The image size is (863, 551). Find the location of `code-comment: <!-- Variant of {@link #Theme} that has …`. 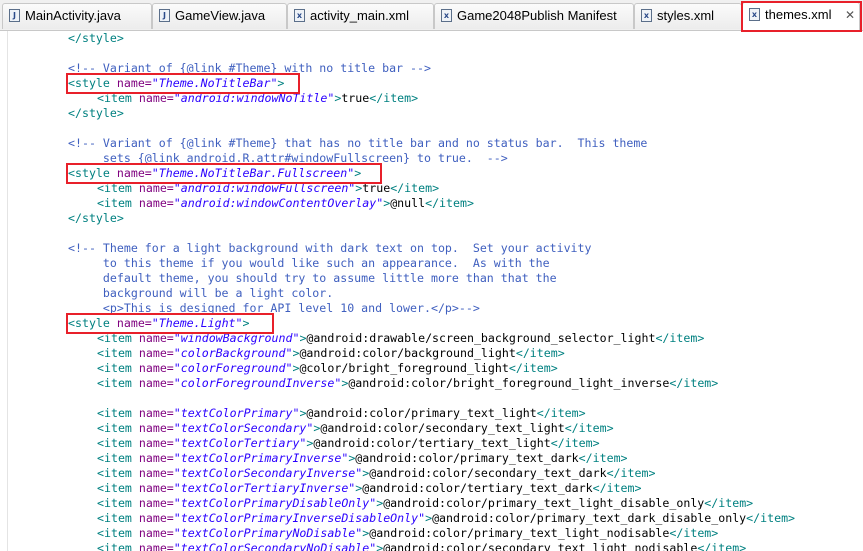

code-comment: <!-- Variant of {@link #Theme} that has … is located at coordinates (358, 143).